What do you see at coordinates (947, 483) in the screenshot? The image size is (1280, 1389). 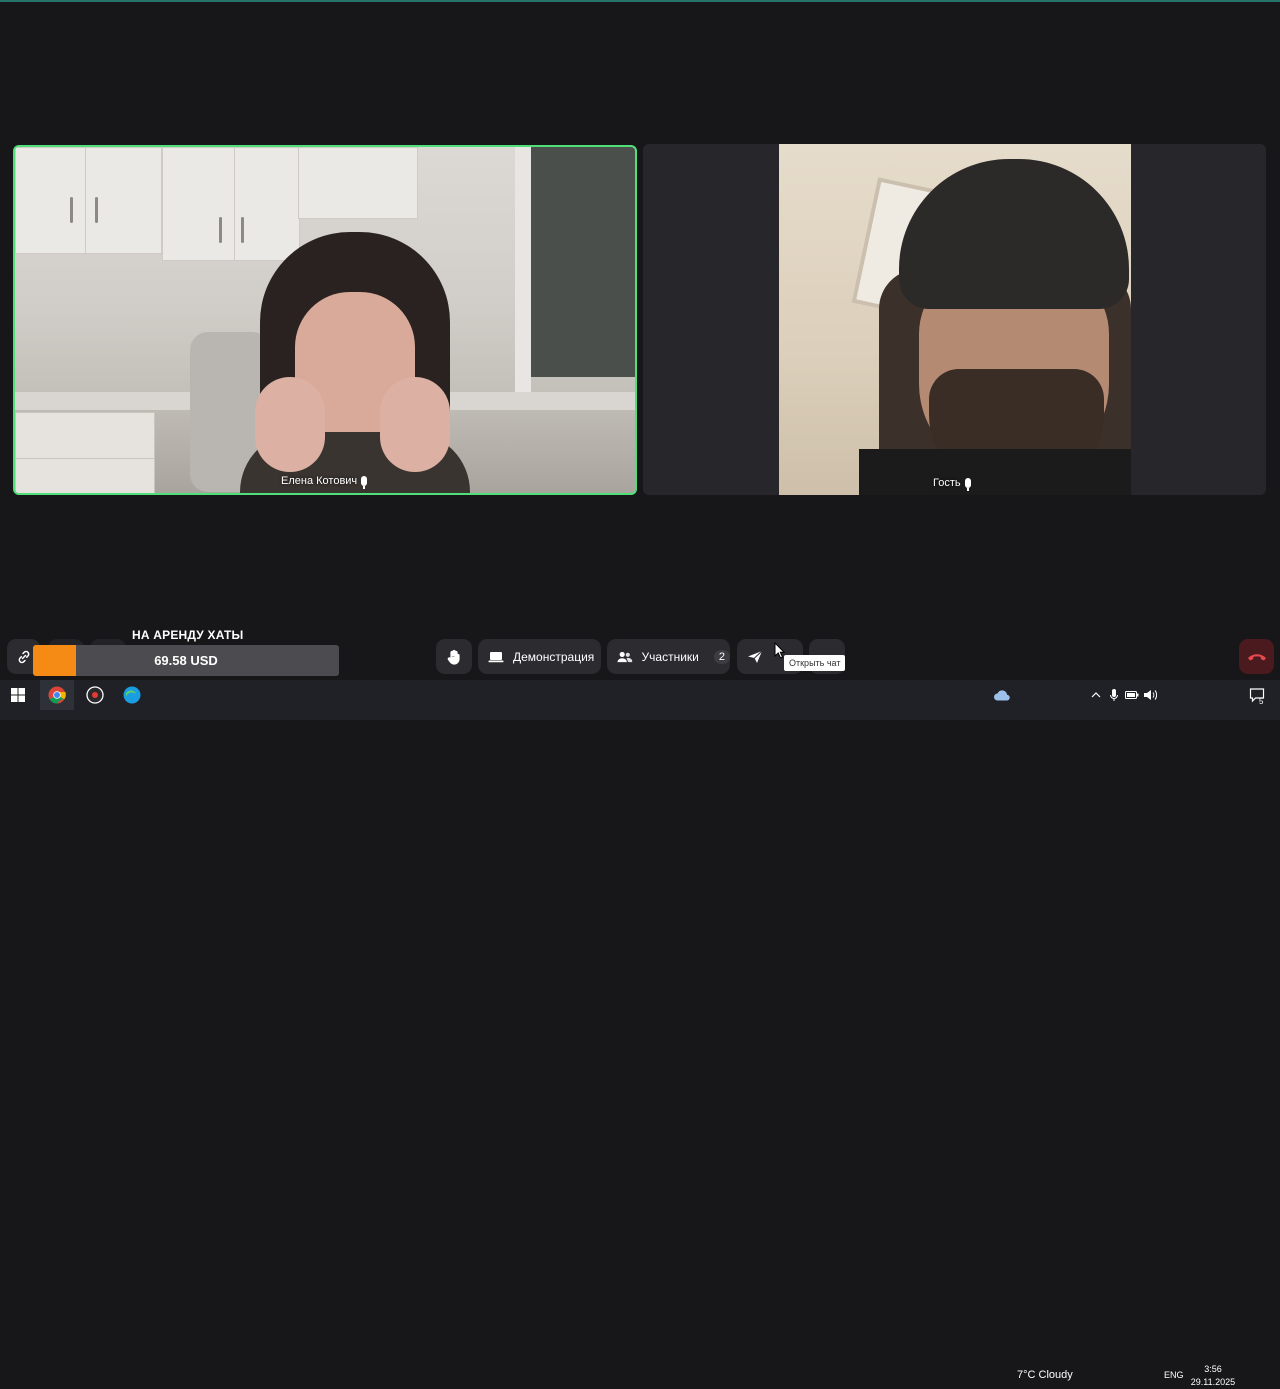 I see `participant-name: Гость` at bounding box center [947, 483].